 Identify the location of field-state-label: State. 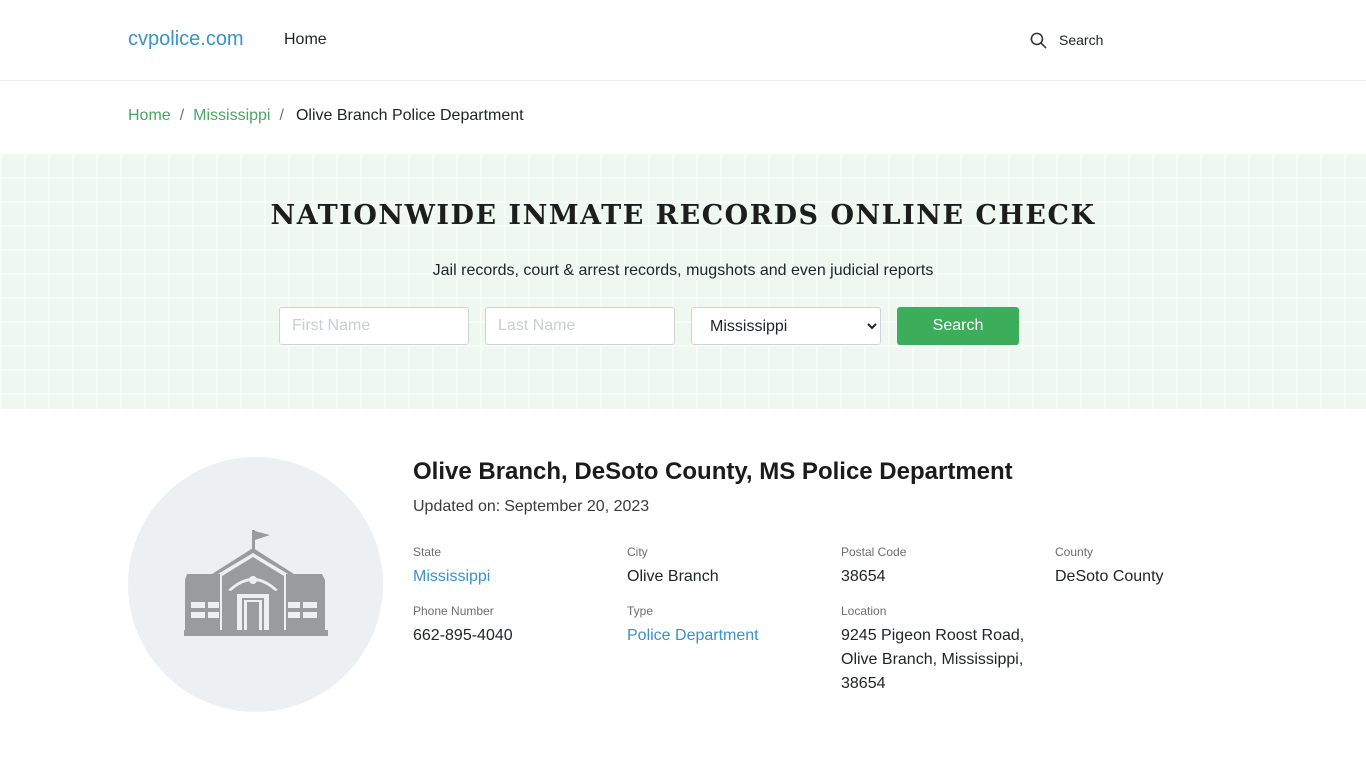
(427, 552).